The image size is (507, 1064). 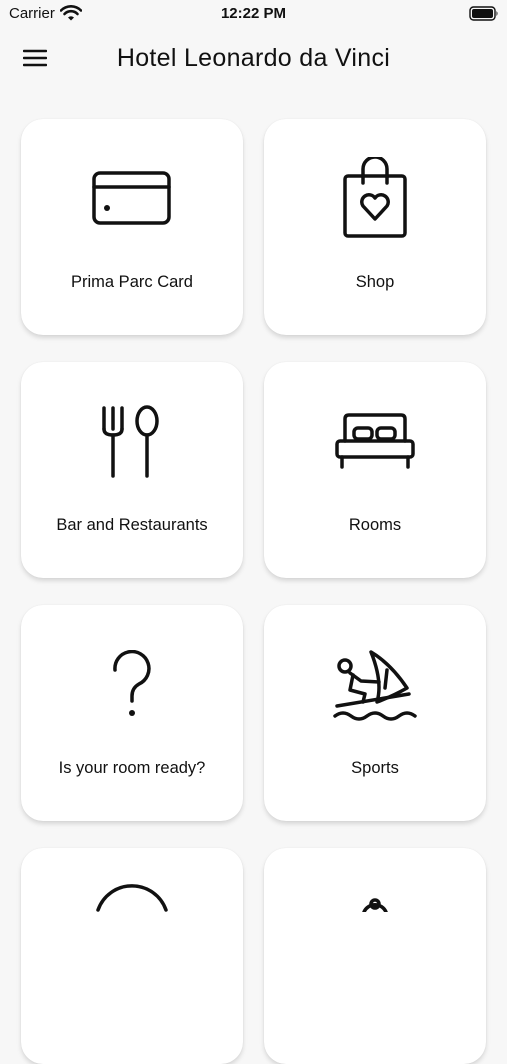 What do you see at coordinates (132, 442) in the screenshot?
I see `fork-spoon-icon` at bounding box center [132, 442].